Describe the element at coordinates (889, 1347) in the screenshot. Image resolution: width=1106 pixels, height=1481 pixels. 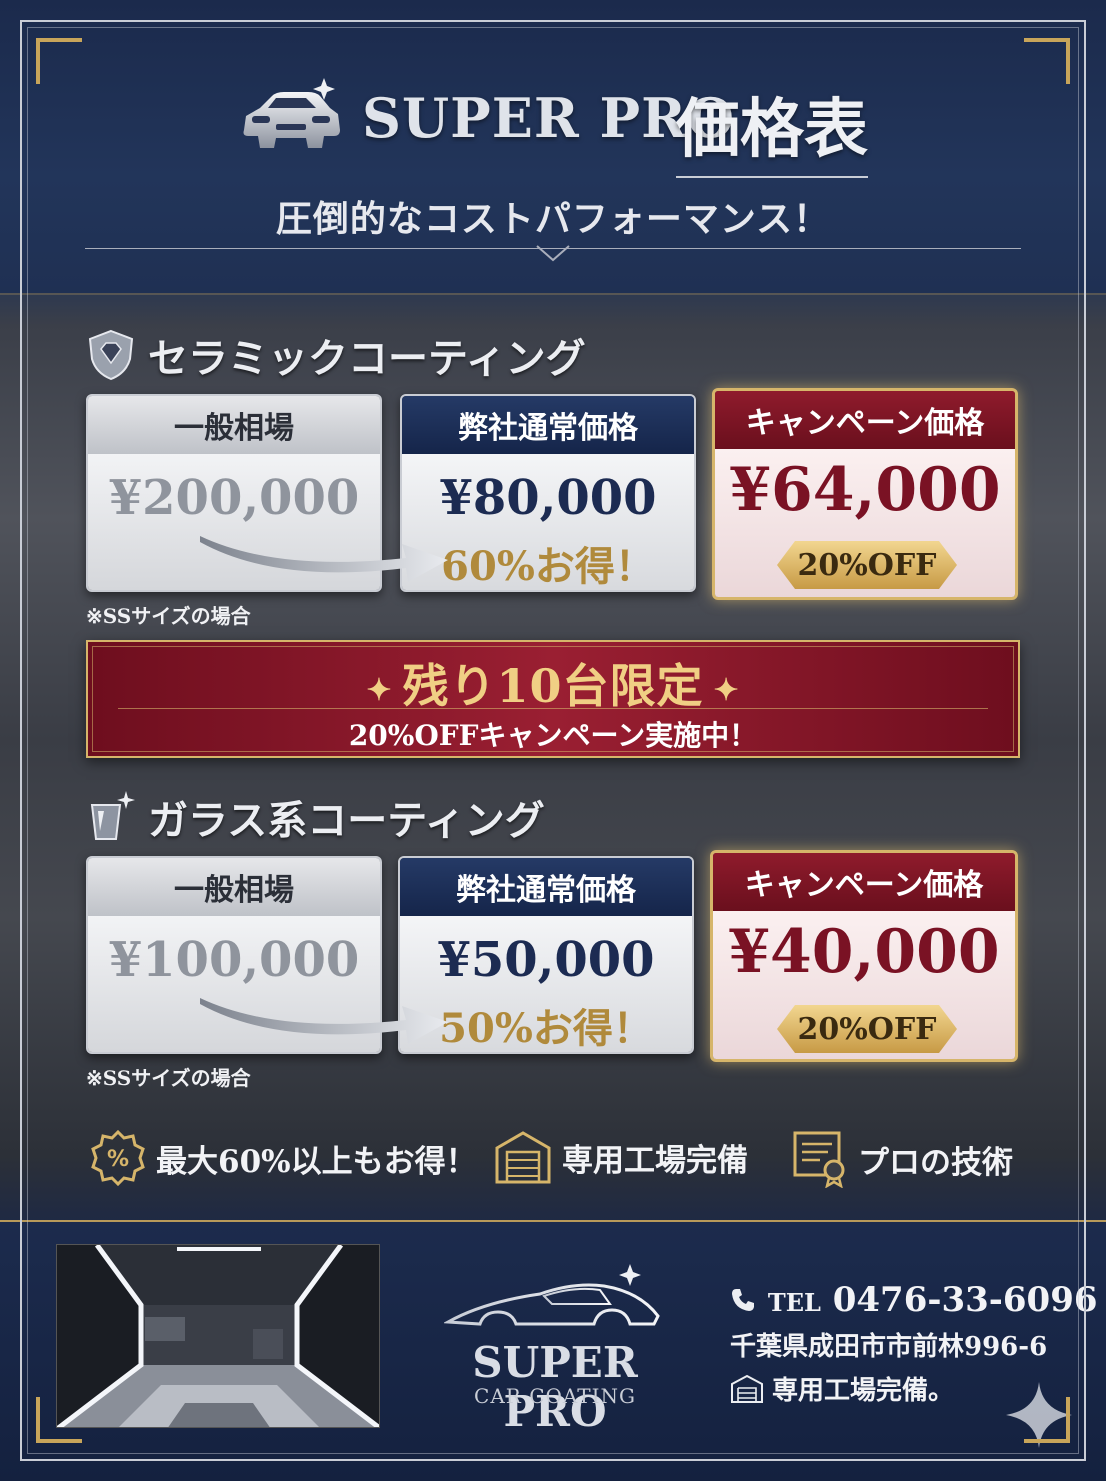
I see `address: 千葉県成田市市前林996-6` at that location.